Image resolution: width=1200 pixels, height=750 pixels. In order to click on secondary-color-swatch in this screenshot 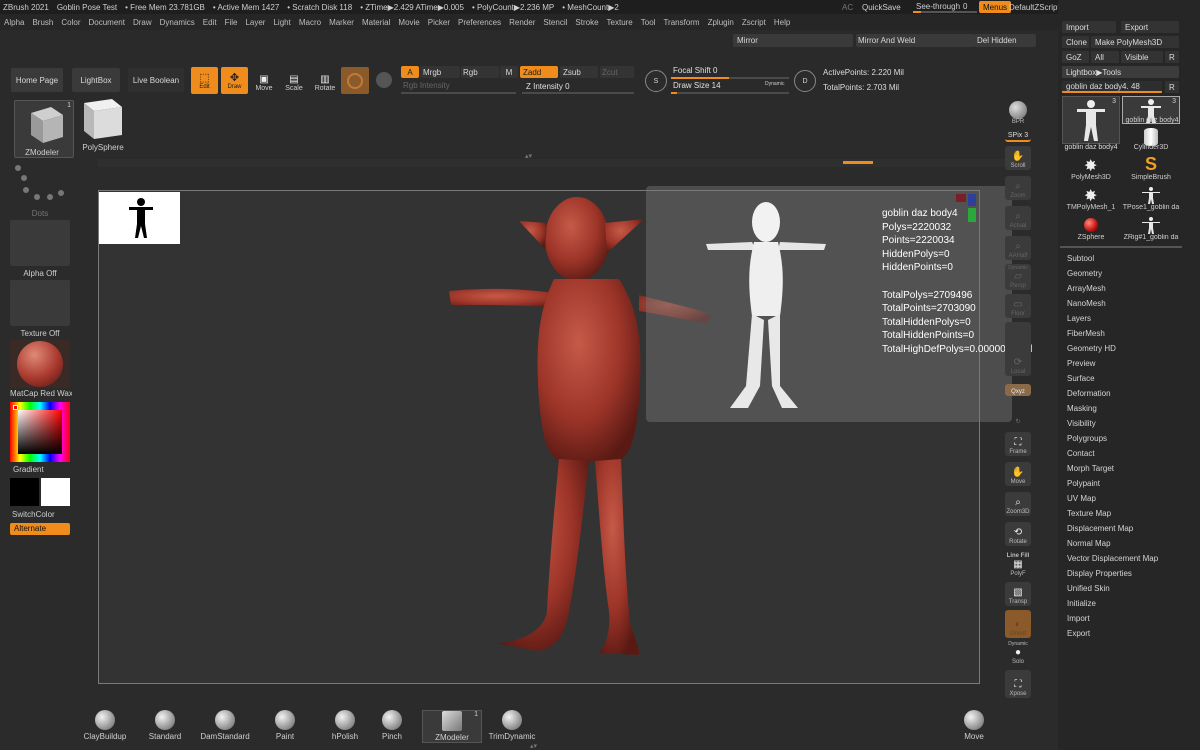, I will do `click(55, 492)`.